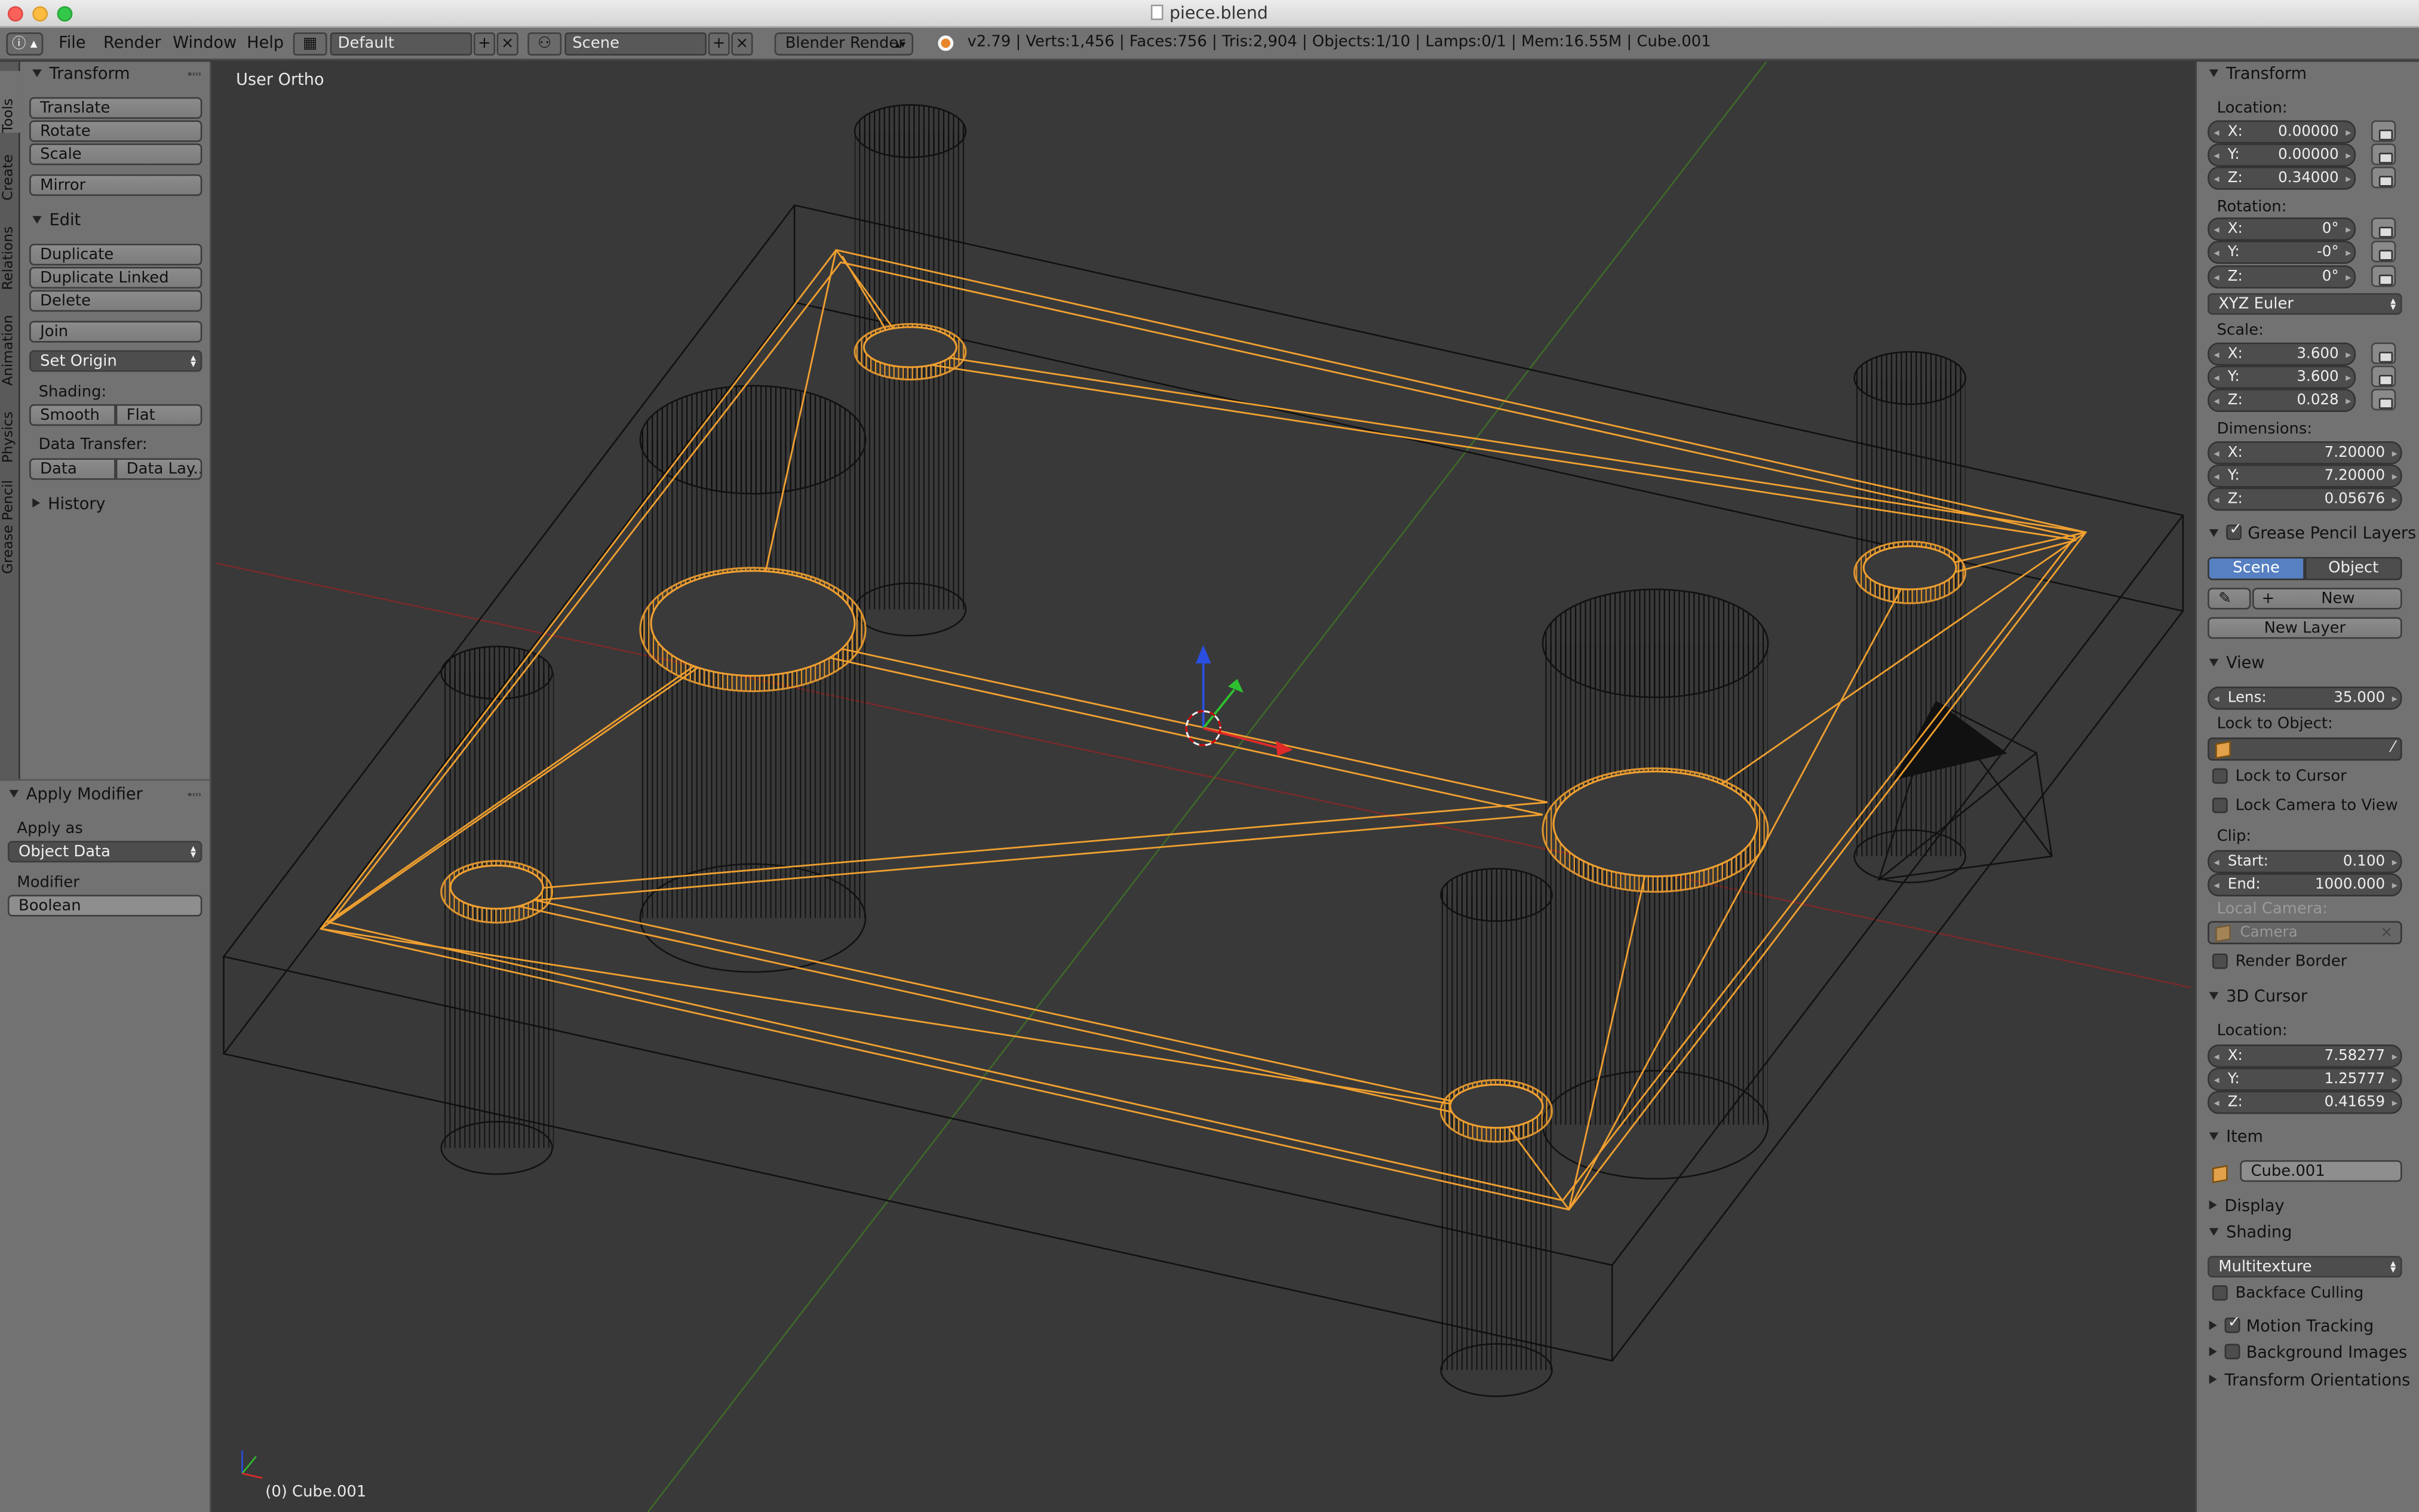 This screenshot has width=2419, height=1512. Describe the element at coordinates (2321, 1171) in the screenshot. I see `object-name-field: Cube.001` at that location.